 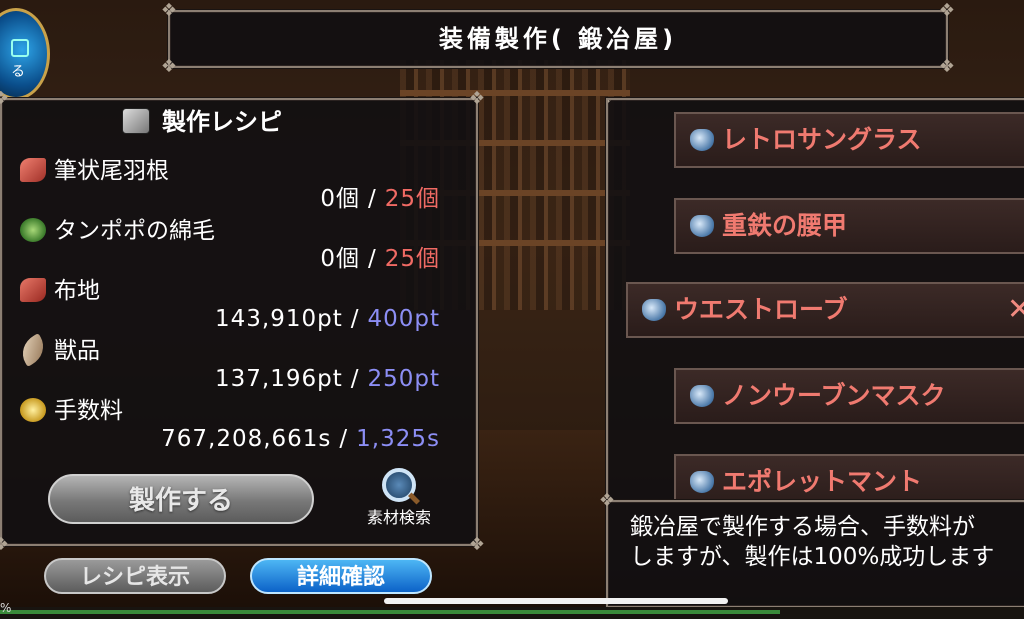 What do you see at coordinates (6, 608) in the screenshot?
I see `progress-percent: %` at bounding box center [6, 608].